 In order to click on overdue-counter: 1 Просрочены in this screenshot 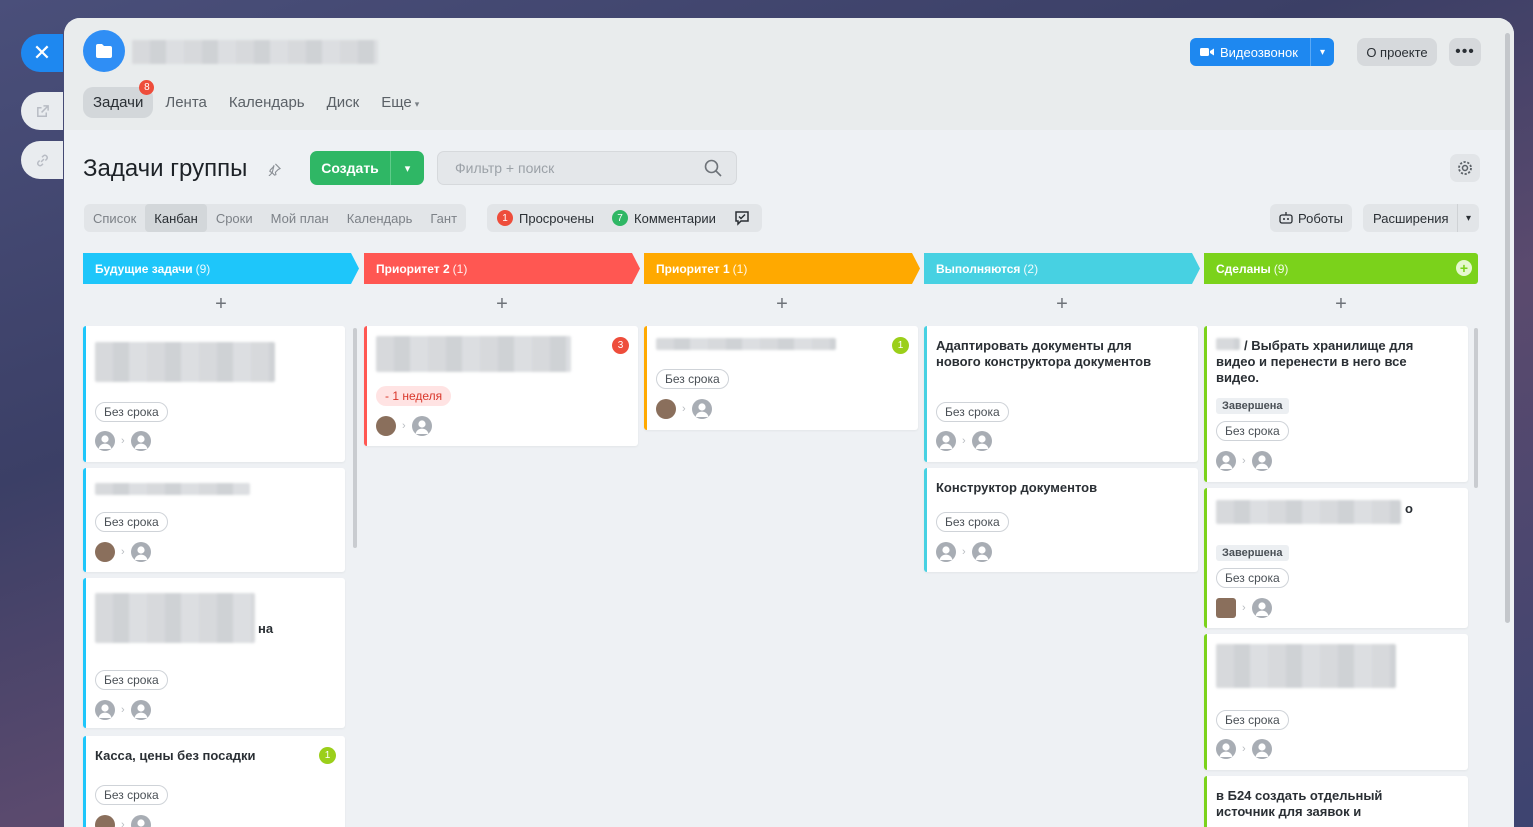, I will do `click(545, 218)`.